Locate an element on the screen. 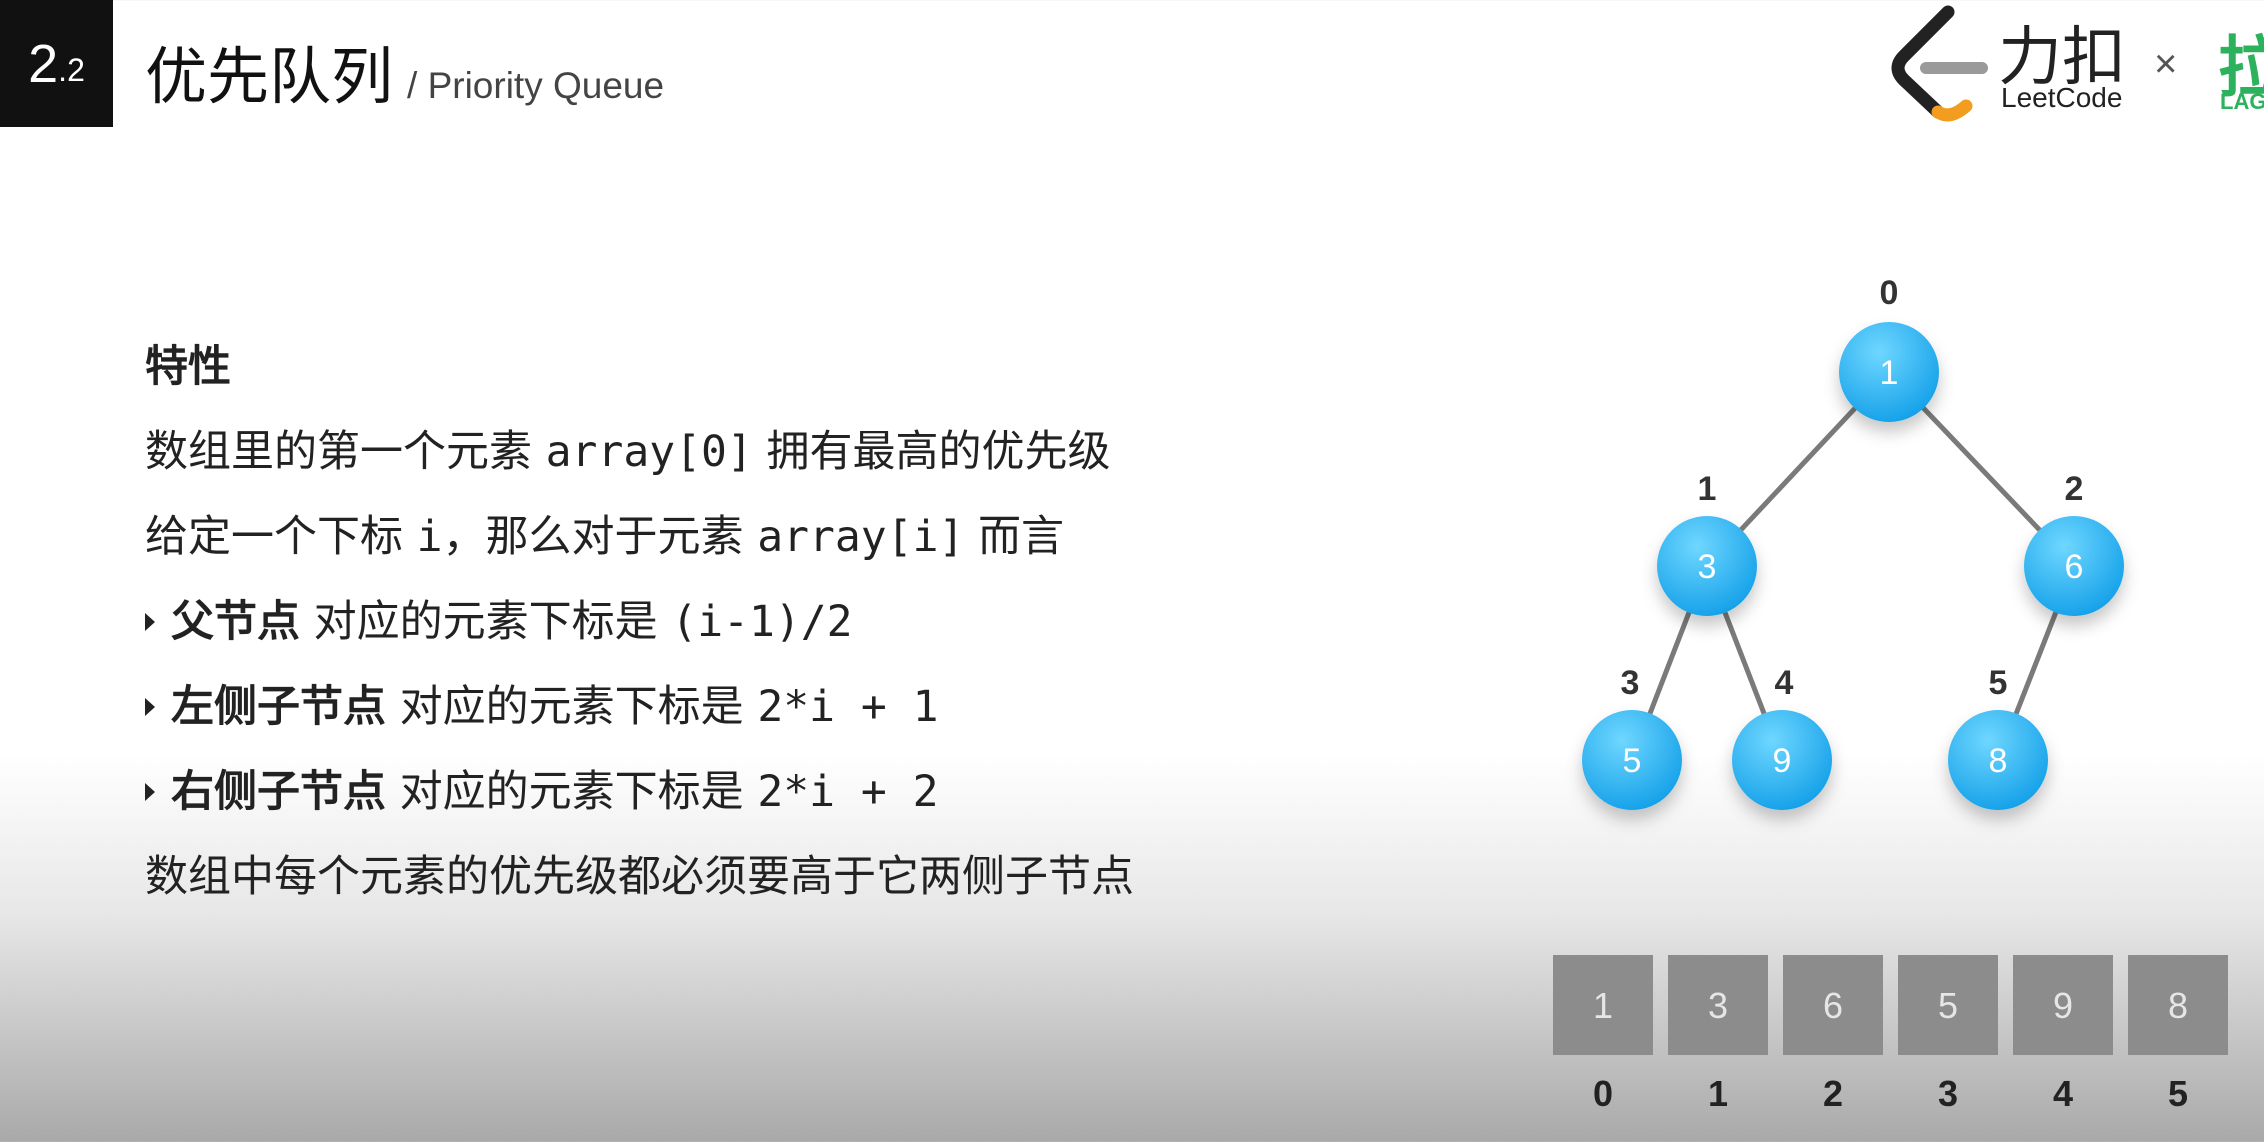 The height and width of the screenshot is (1142, 2264). array-cell-value: 5 is located at coordinates (1948, 1005).